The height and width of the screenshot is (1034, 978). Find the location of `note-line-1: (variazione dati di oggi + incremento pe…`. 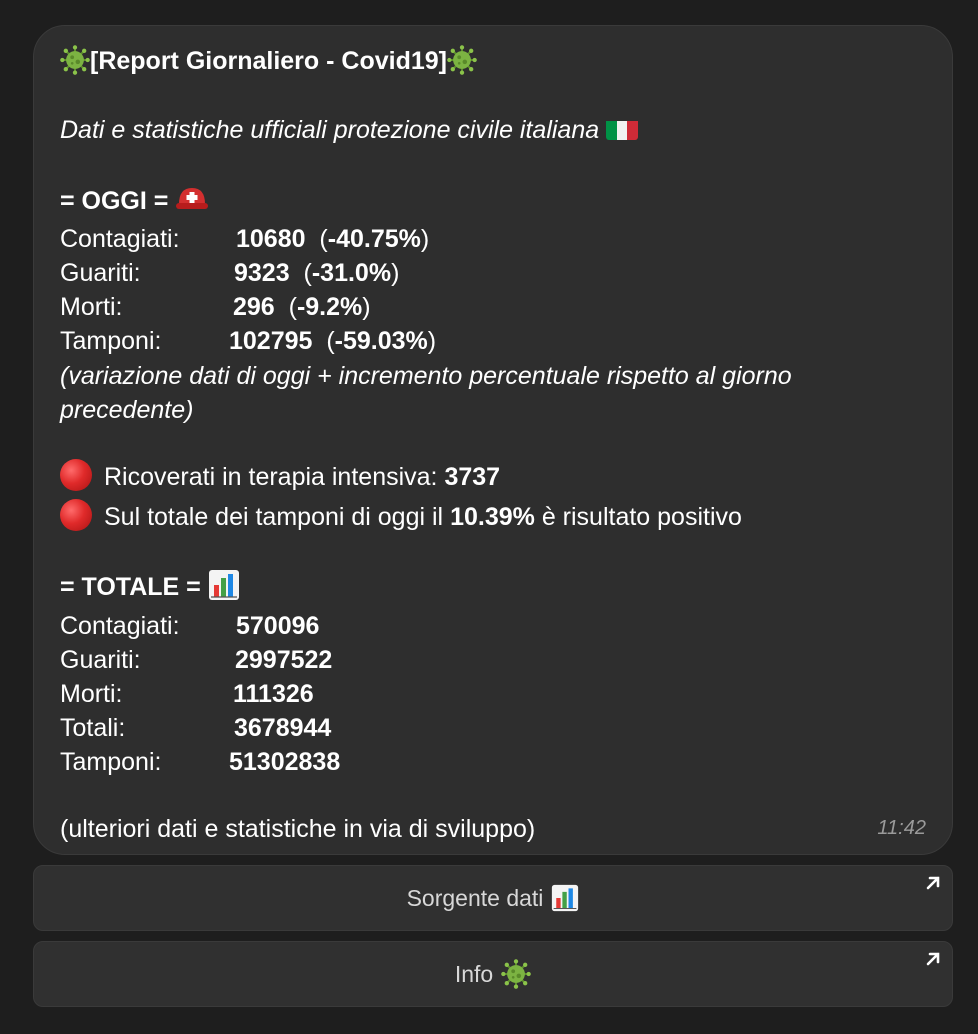

note-line-1: (variazione dati di oggi + incremento pe… is located at coordinates (426, 376).